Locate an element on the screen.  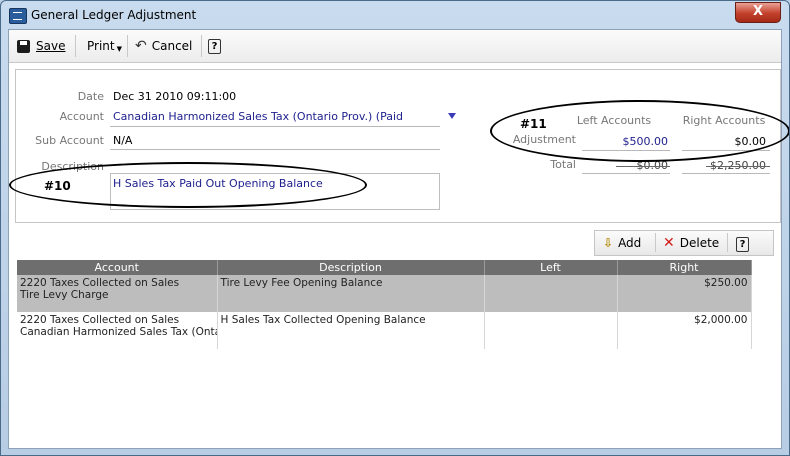
cancel-label: Cancel is located at coordinates (172, 46).